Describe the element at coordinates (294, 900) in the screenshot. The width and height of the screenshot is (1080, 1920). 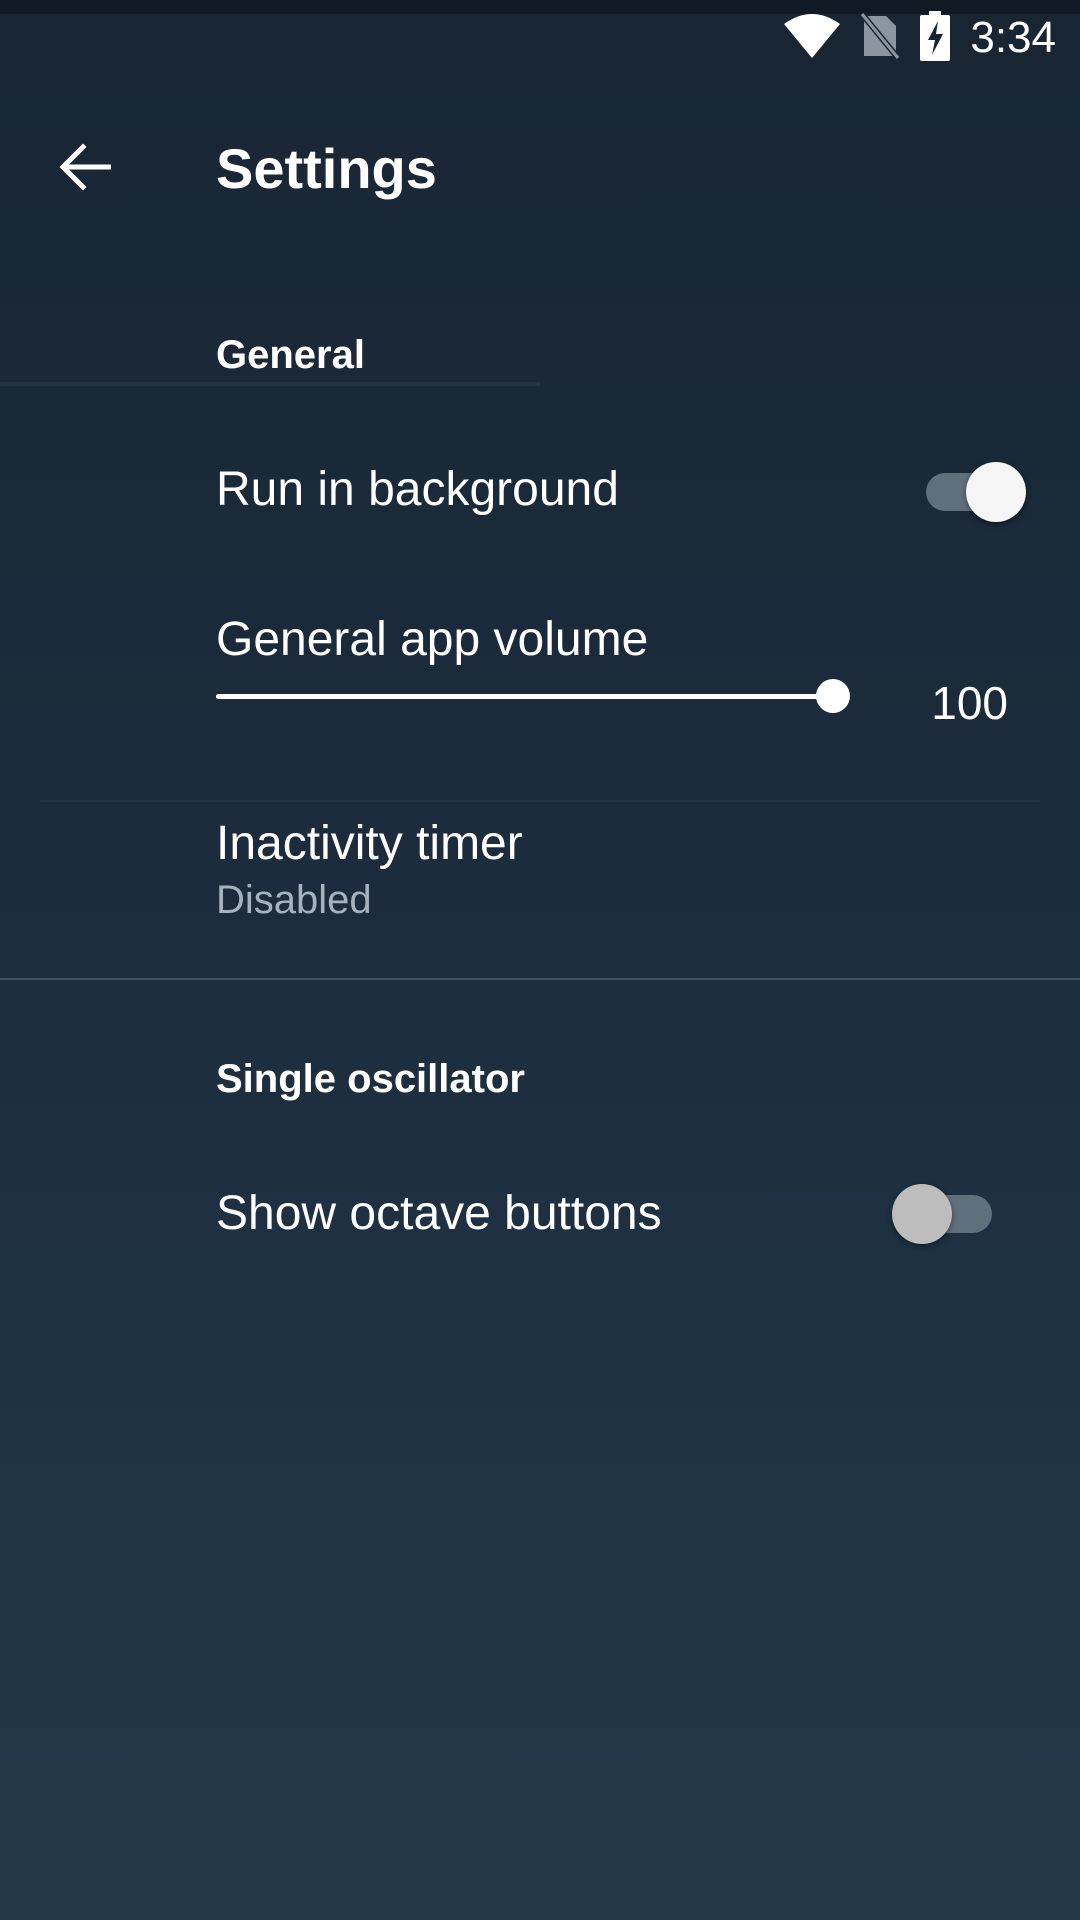
I see `inactivity-timer-summary: Disabled` at that location.